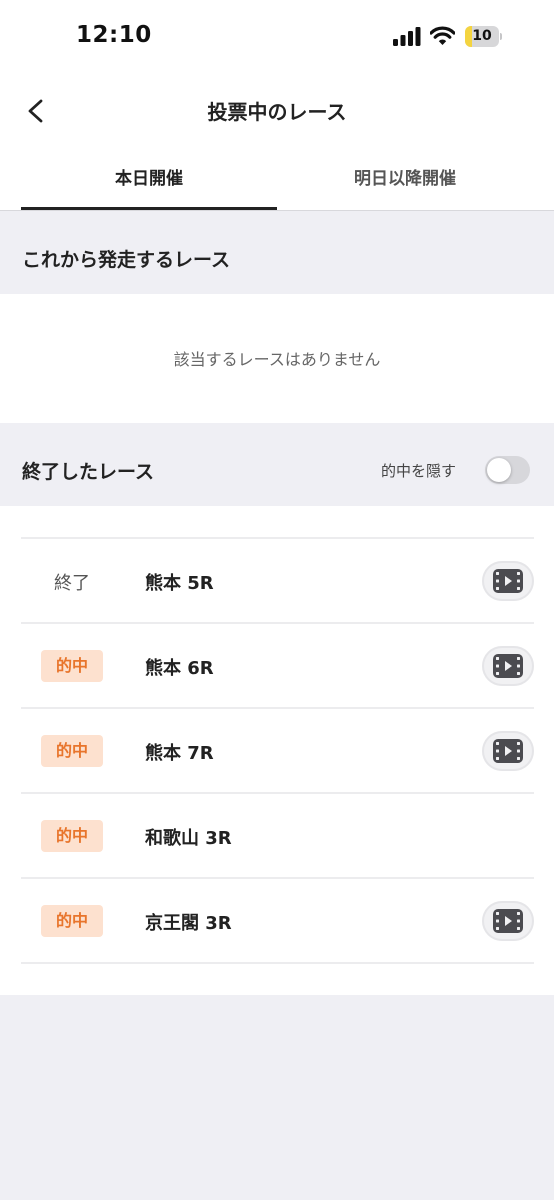  What do you see at coordinates (188, 923) in the screenshot?
I see `race-name: 京王閣 3R` at bounding box center [188, 923].